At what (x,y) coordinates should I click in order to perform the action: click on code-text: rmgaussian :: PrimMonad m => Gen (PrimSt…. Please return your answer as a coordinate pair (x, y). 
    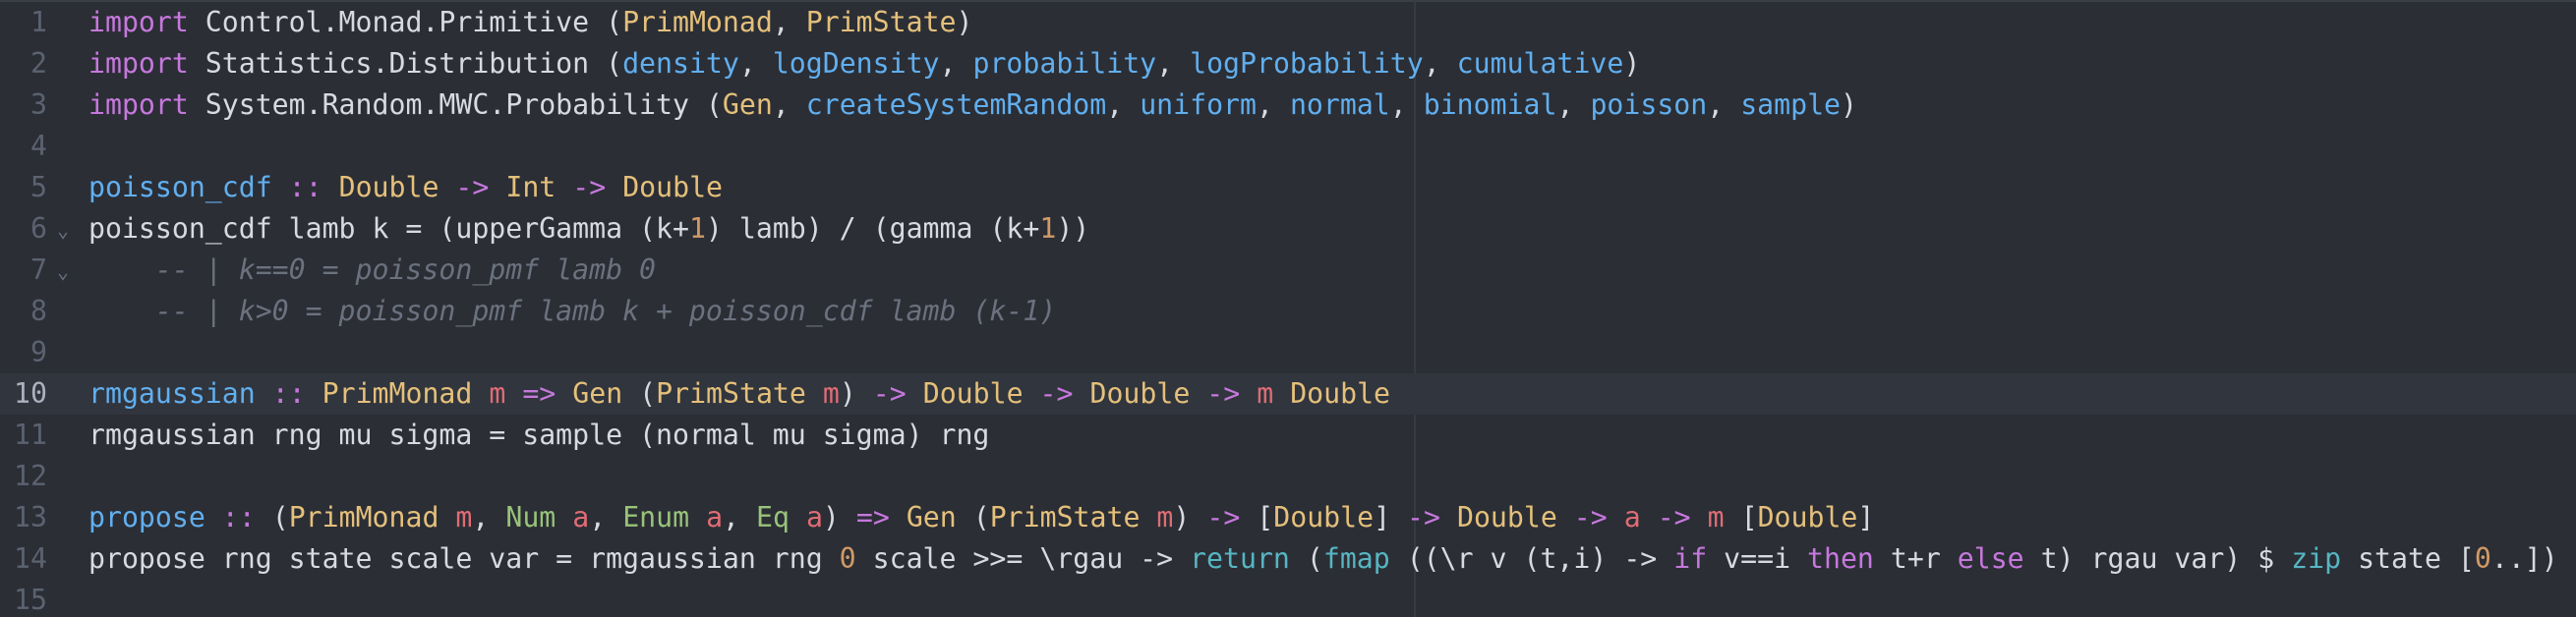
    Looking at the image, I should click on (739, 394).